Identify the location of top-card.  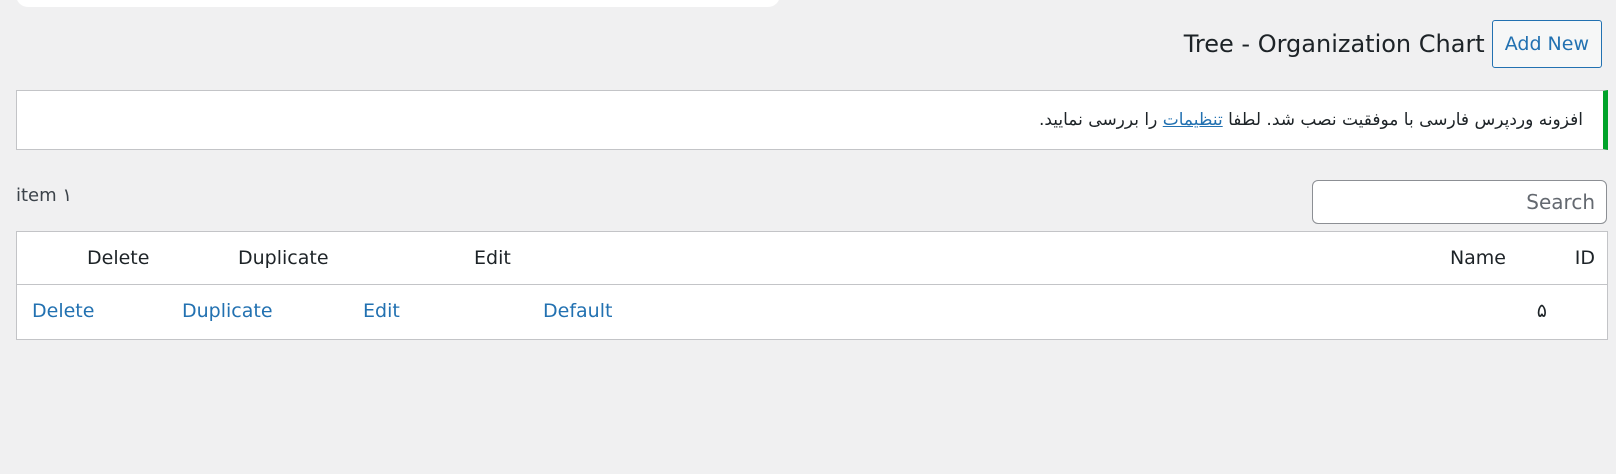
(398, 3).